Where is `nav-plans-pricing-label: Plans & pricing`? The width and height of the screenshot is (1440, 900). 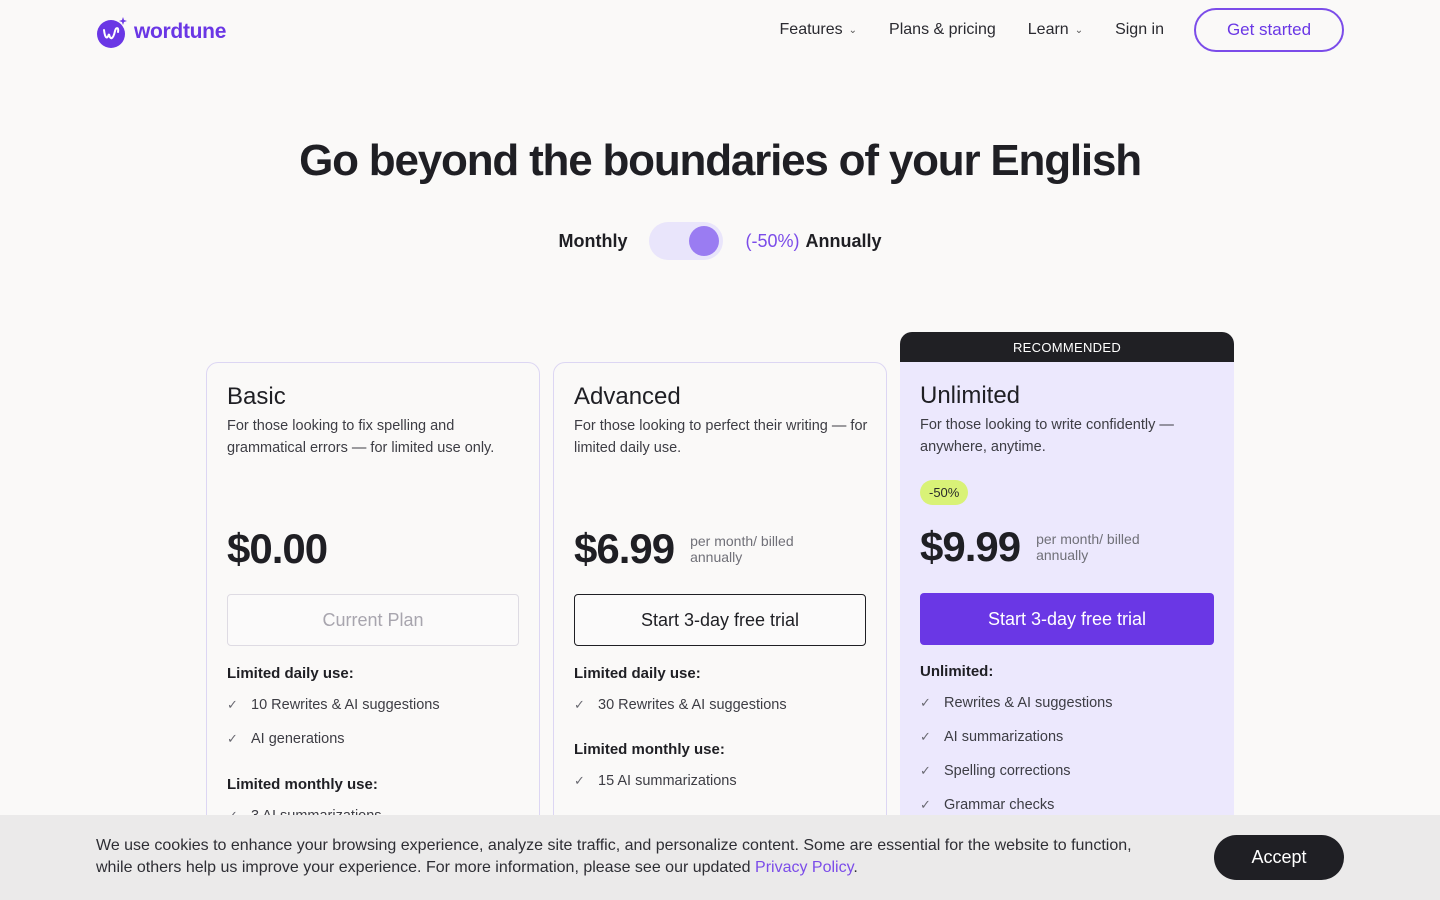 nav-plans-pricing-label: Plans & pricing is located at coordinates (942, 29).